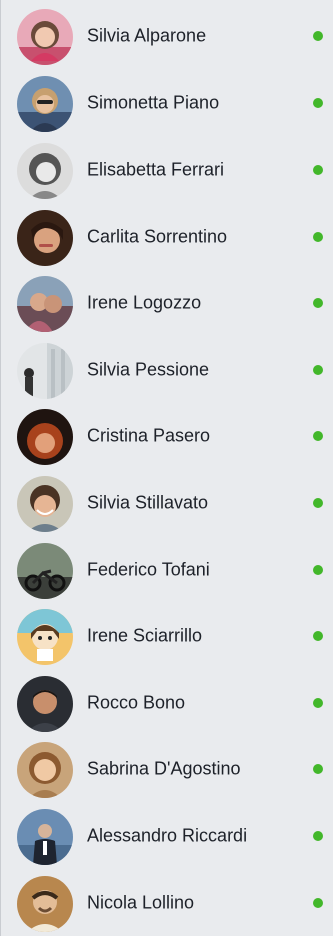 This screenshot has width=333, height=936. I want to click on contact-rocco-bono: Rocco Bono, so click(167, 703).